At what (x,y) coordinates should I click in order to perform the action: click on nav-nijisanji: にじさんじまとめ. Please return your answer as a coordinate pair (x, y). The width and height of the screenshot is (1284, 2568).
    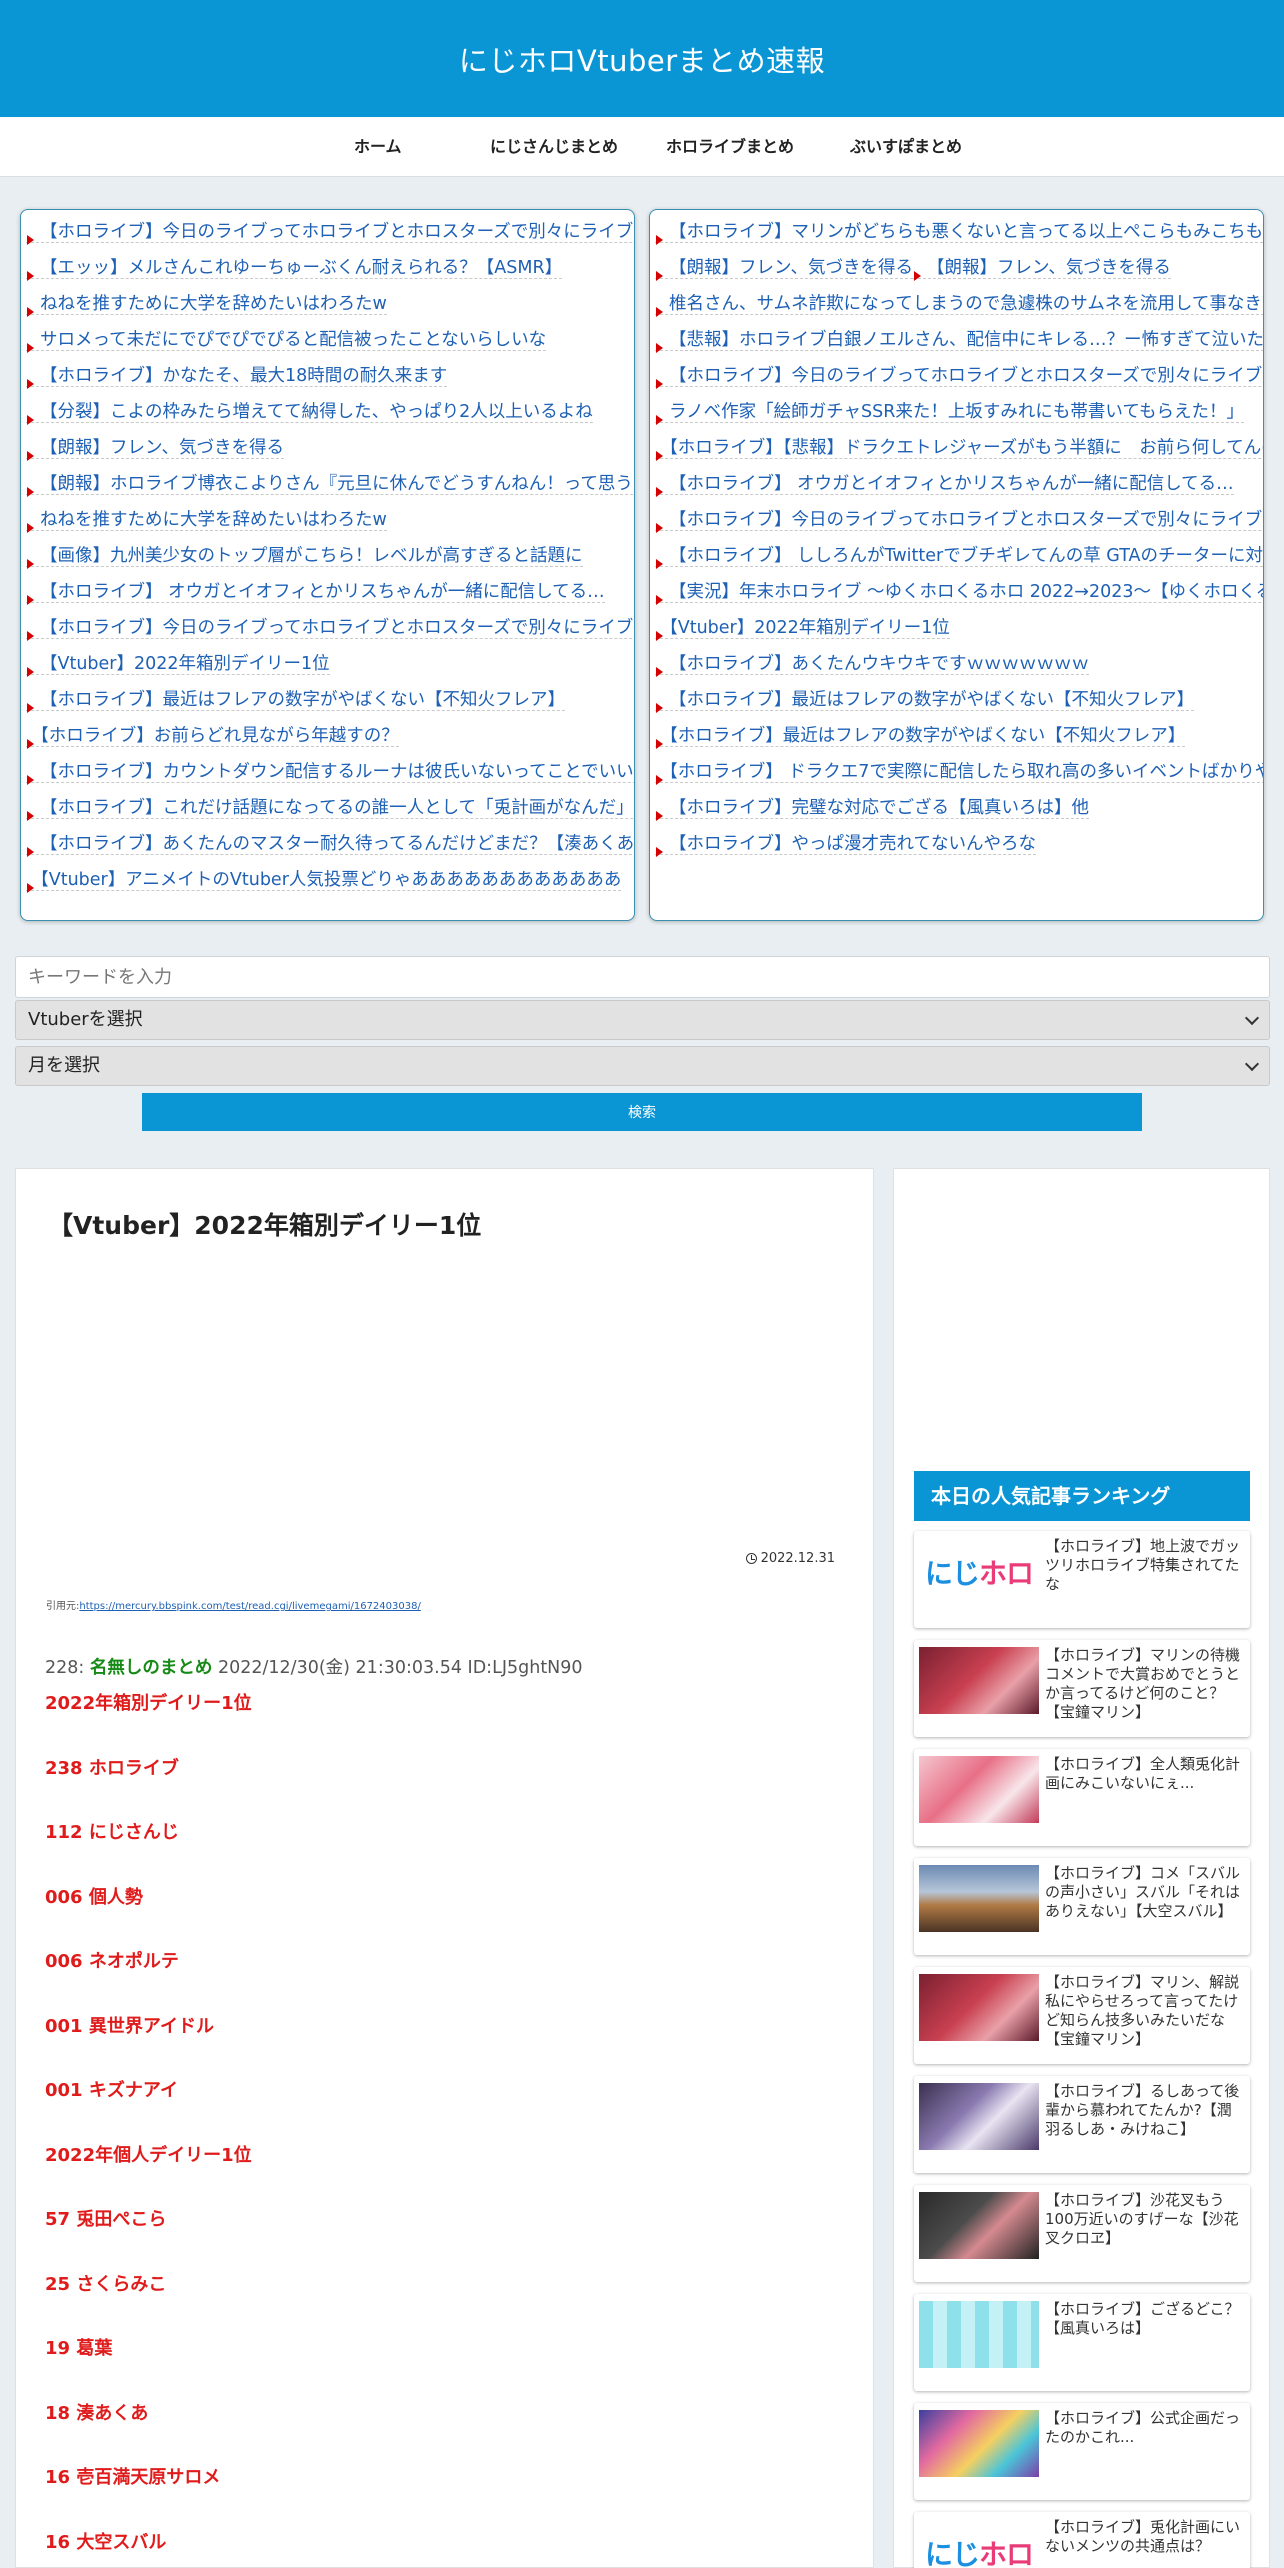
    Looking at the image, I should click on (554, 147).